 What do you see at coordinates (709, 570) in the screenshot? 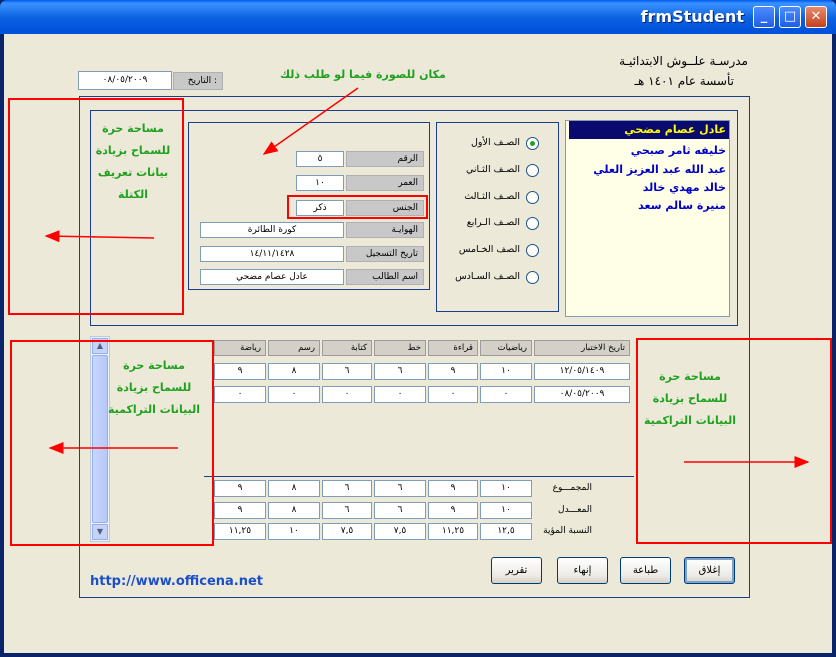
I see `close-button: إغلاق` at bounding box center [709, 570].